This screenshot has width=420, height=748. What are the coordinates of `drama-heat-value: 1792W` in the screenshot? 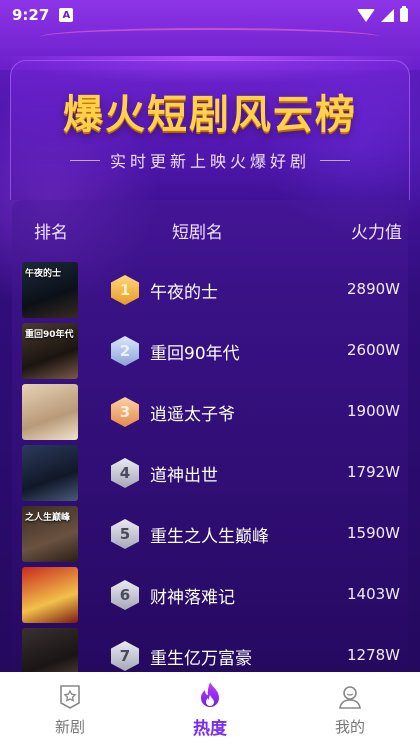 It's located at (373, 472).